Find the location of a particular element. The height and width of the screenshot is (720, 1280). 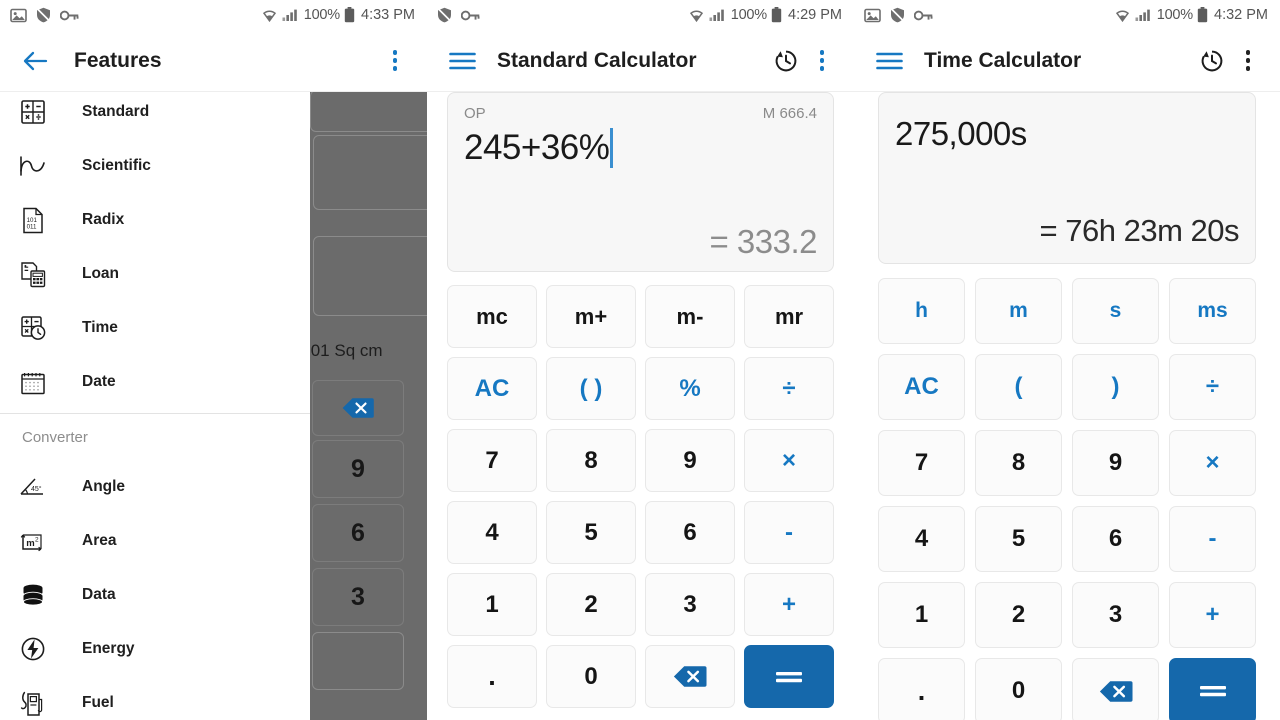

key-label: 4 is located at coordinates (492, 532).